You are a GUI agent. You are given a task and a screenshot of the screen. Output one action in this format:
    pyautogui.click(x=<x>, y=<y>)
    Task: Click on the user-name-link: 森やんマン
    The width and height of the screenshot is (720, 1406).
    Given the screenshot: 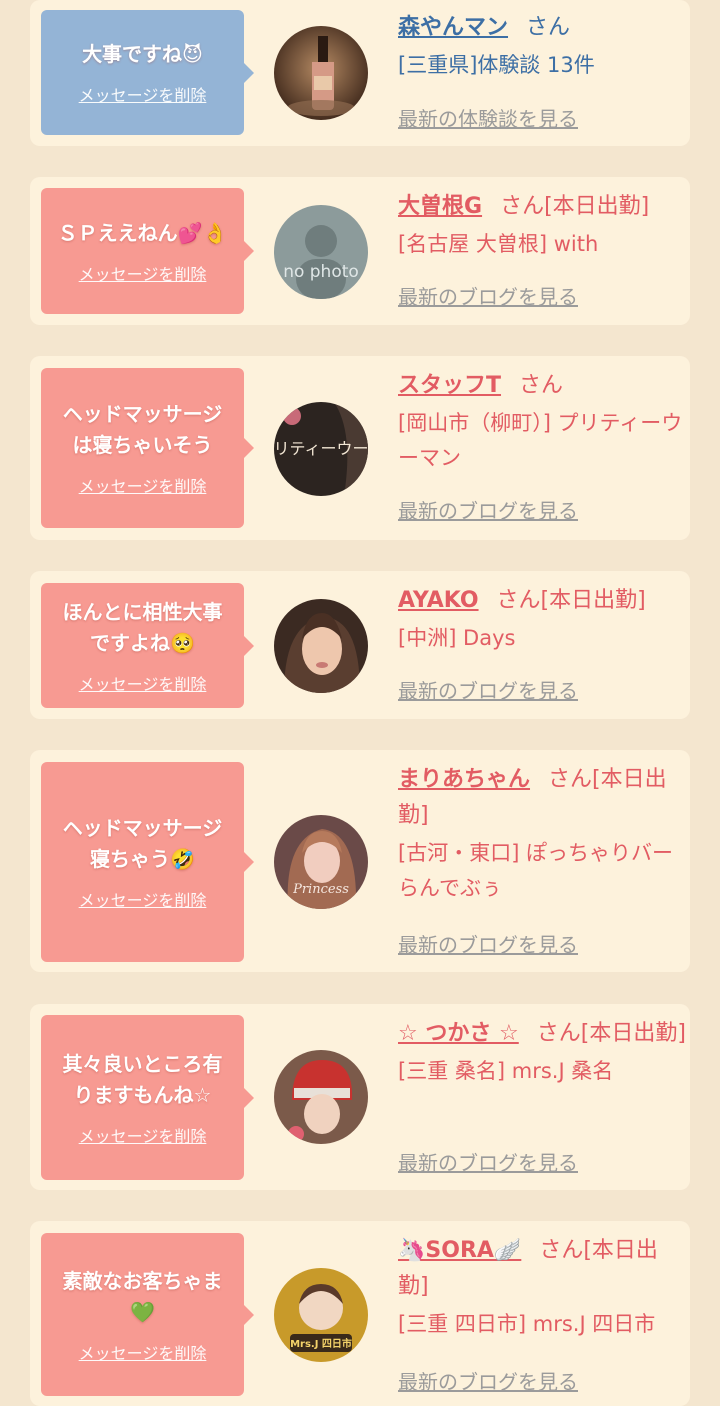 What is the action you would take?
    pyautogui.click(x=453, y=27)
    